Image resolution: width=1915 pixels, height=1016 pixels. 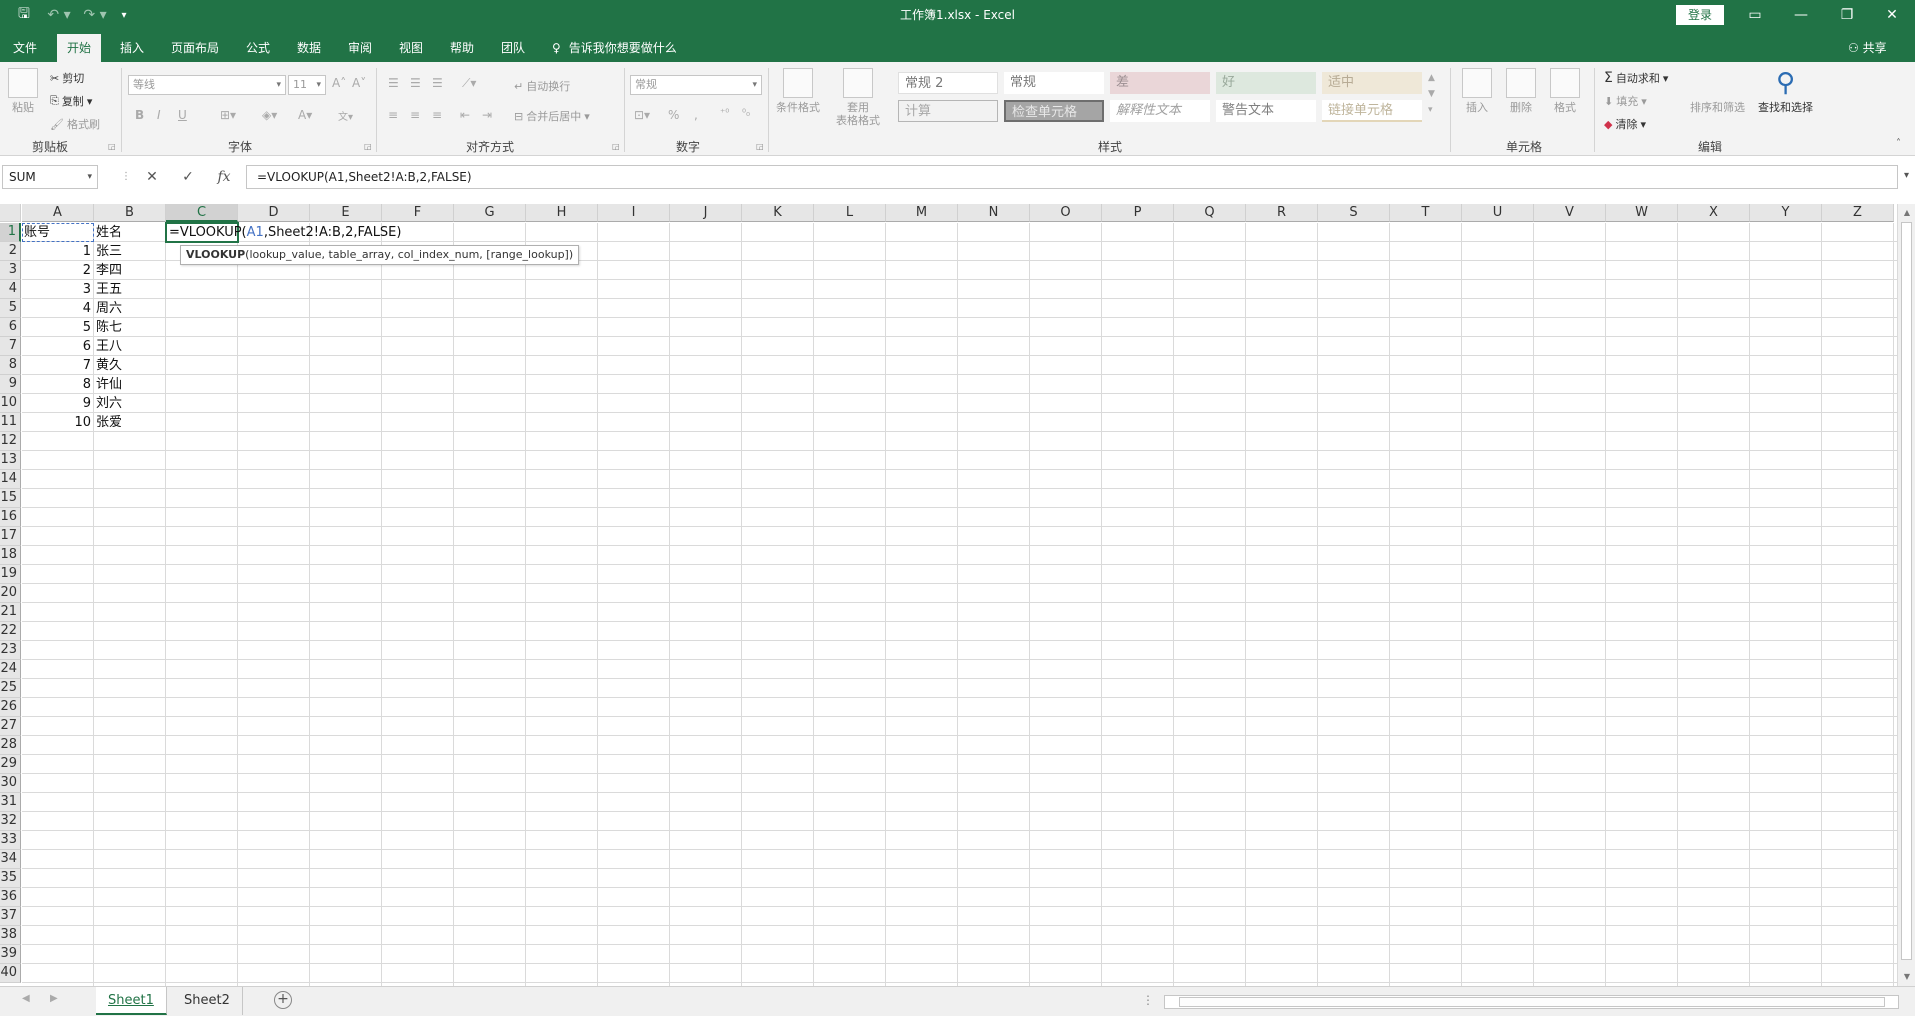 What do you see at coordinates (696, 115) in the screenshot?
I see `comma-button: ,` at bounding box center [696, 115].